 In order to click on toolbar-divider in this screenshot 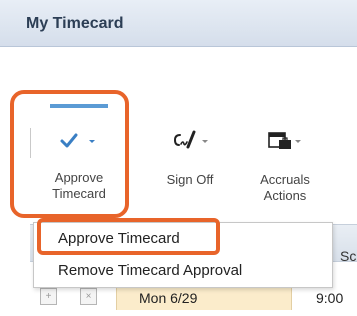, I will do `click(30, 143)`.